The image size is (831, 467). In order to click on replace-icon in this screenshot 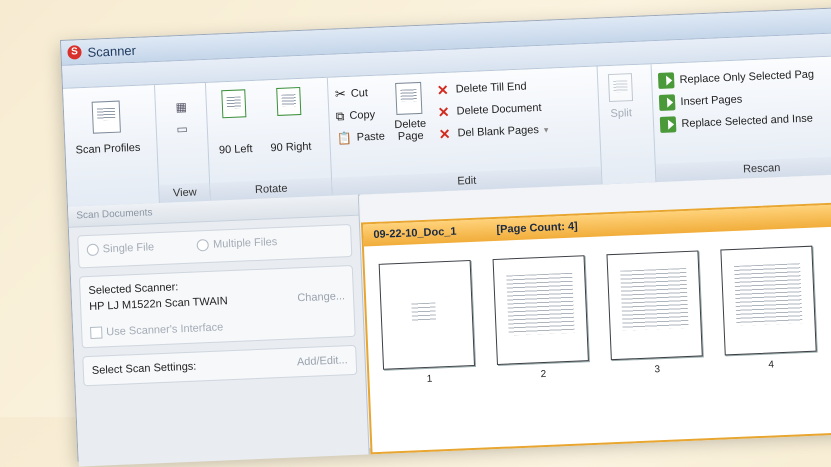, I will do `click(666, 80)`.